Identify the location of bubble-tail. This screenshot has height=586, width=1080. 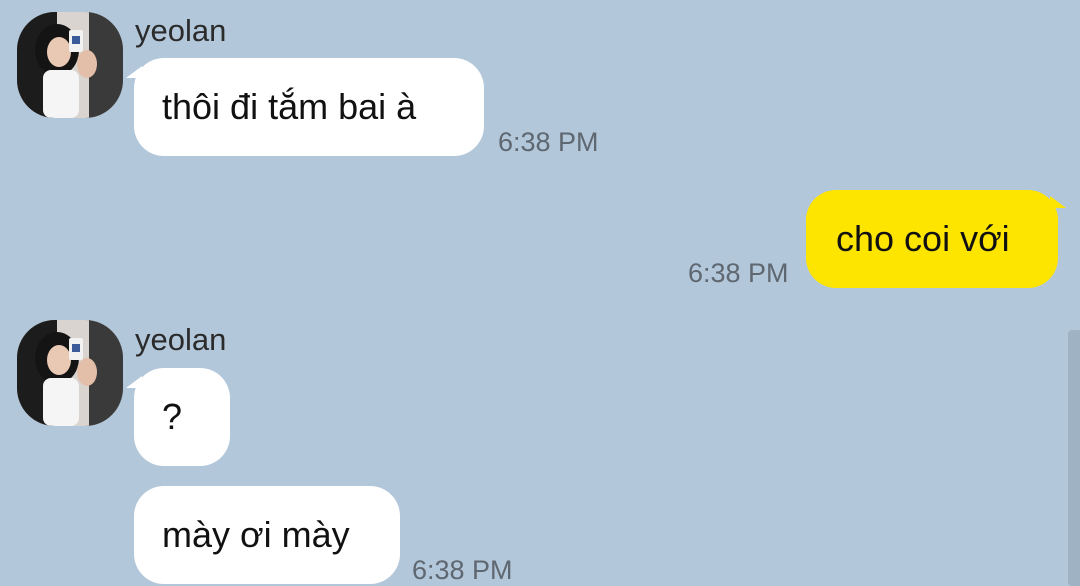
(1058, 202).